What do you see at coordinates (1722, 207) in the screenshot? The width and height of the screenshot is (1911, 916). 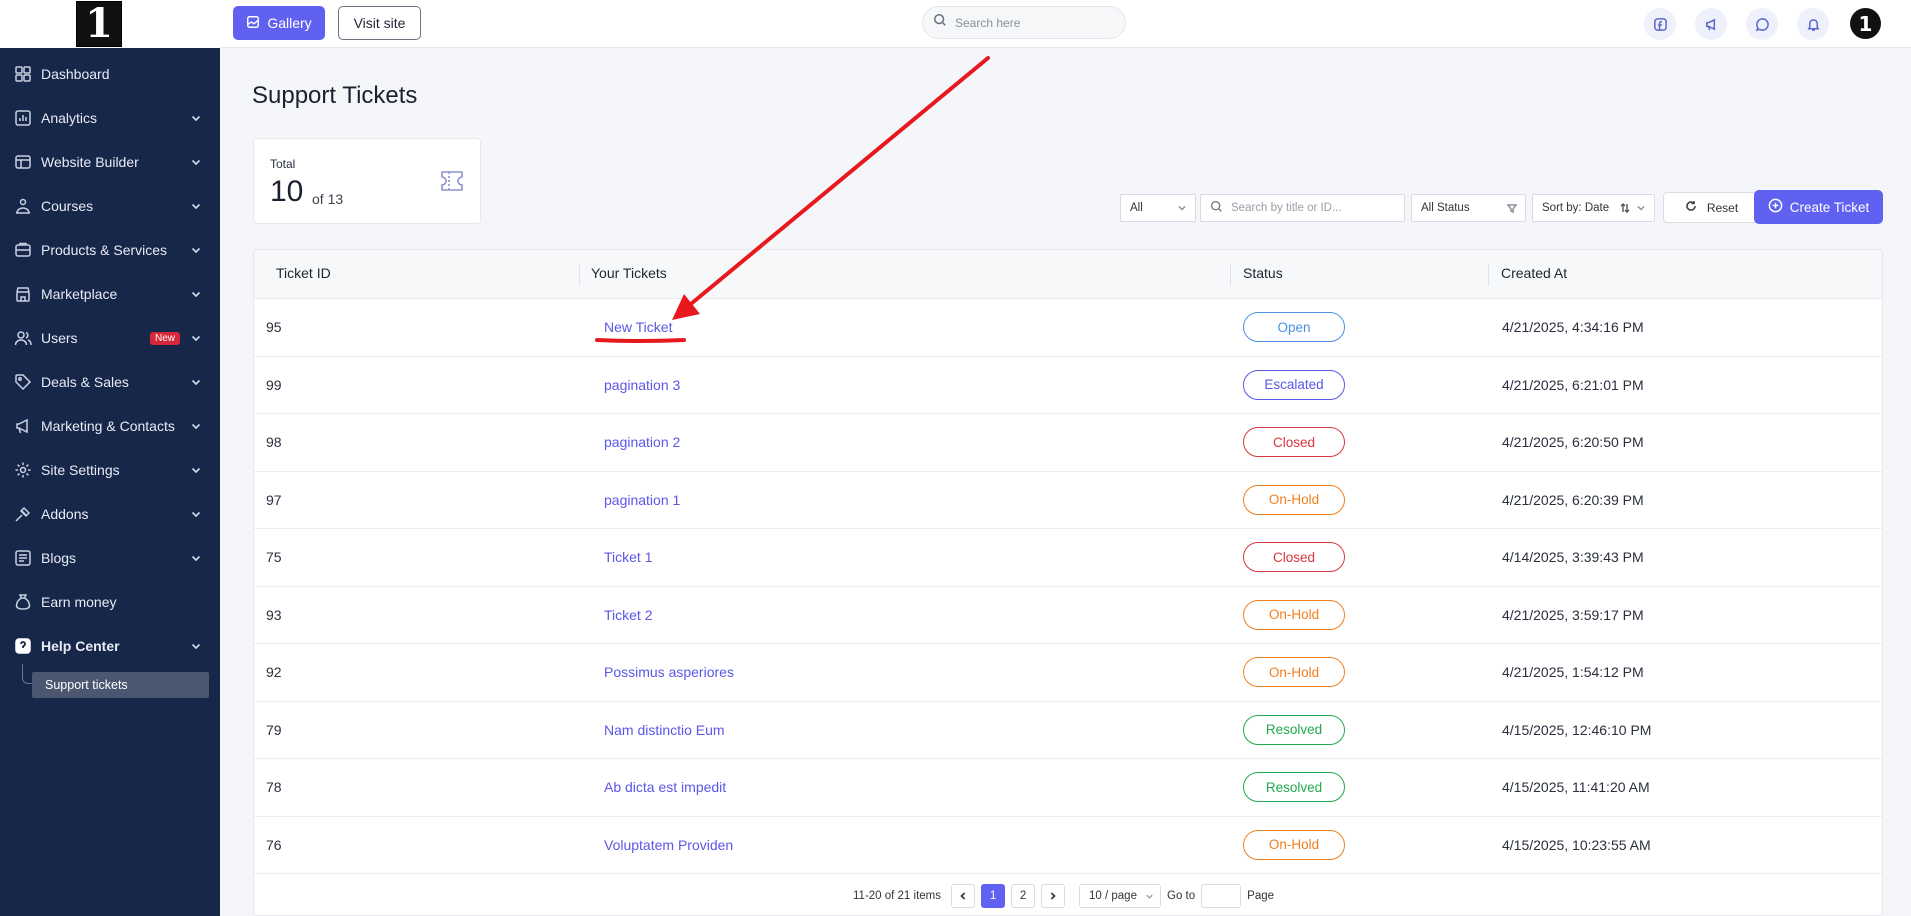 I see `reset-label: Reset` at bounding box center [1722, 207].